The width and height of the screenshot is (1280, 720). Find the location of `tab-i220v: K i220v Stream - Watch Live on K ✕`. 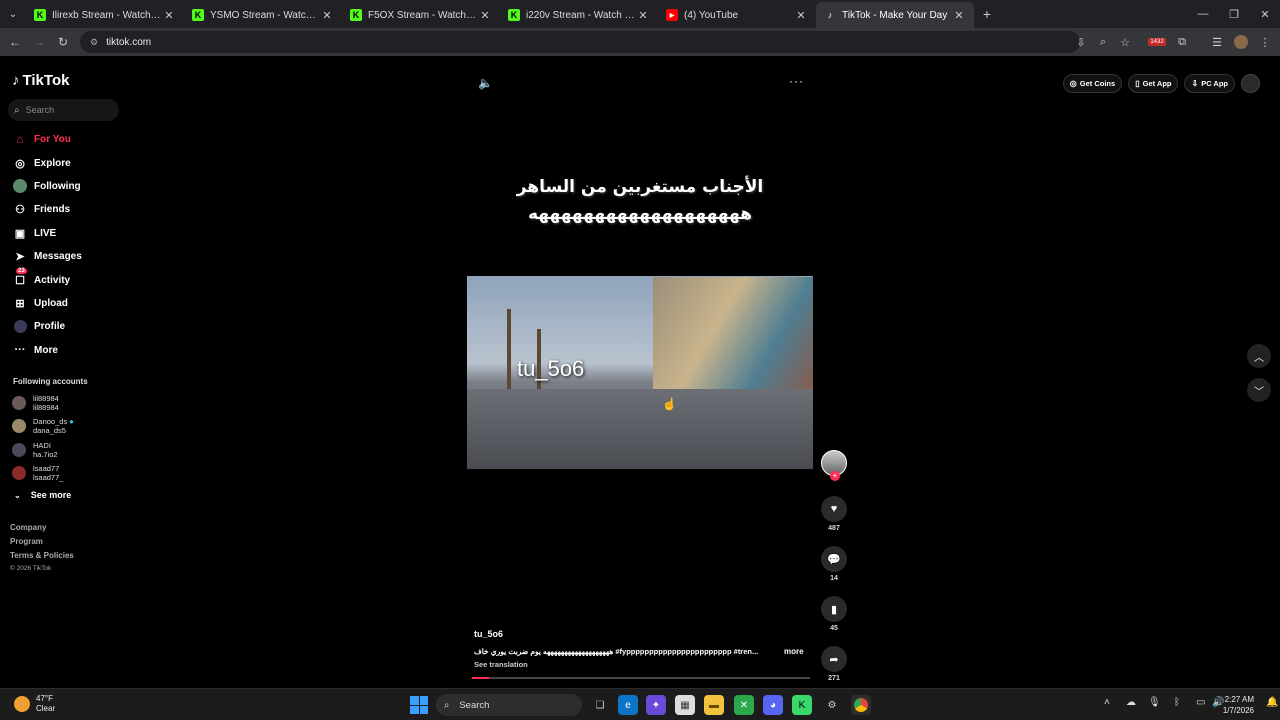

tab-i220v: K i220v Stream - Watch Live on K ✕ is located at coordinates (579, 15).